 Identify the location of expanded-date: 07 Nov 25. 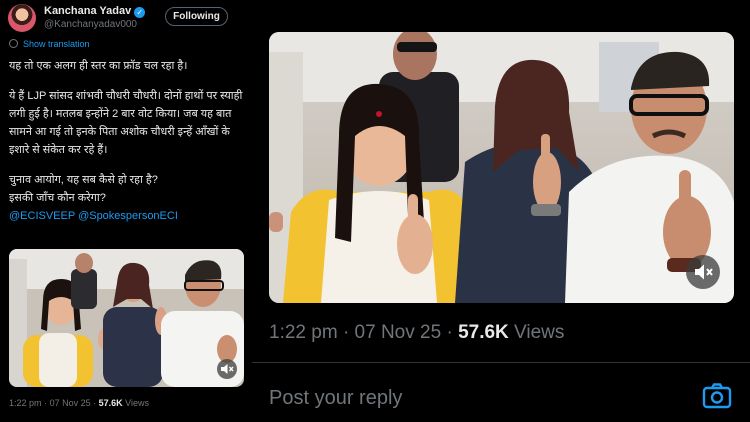
(398, 332).